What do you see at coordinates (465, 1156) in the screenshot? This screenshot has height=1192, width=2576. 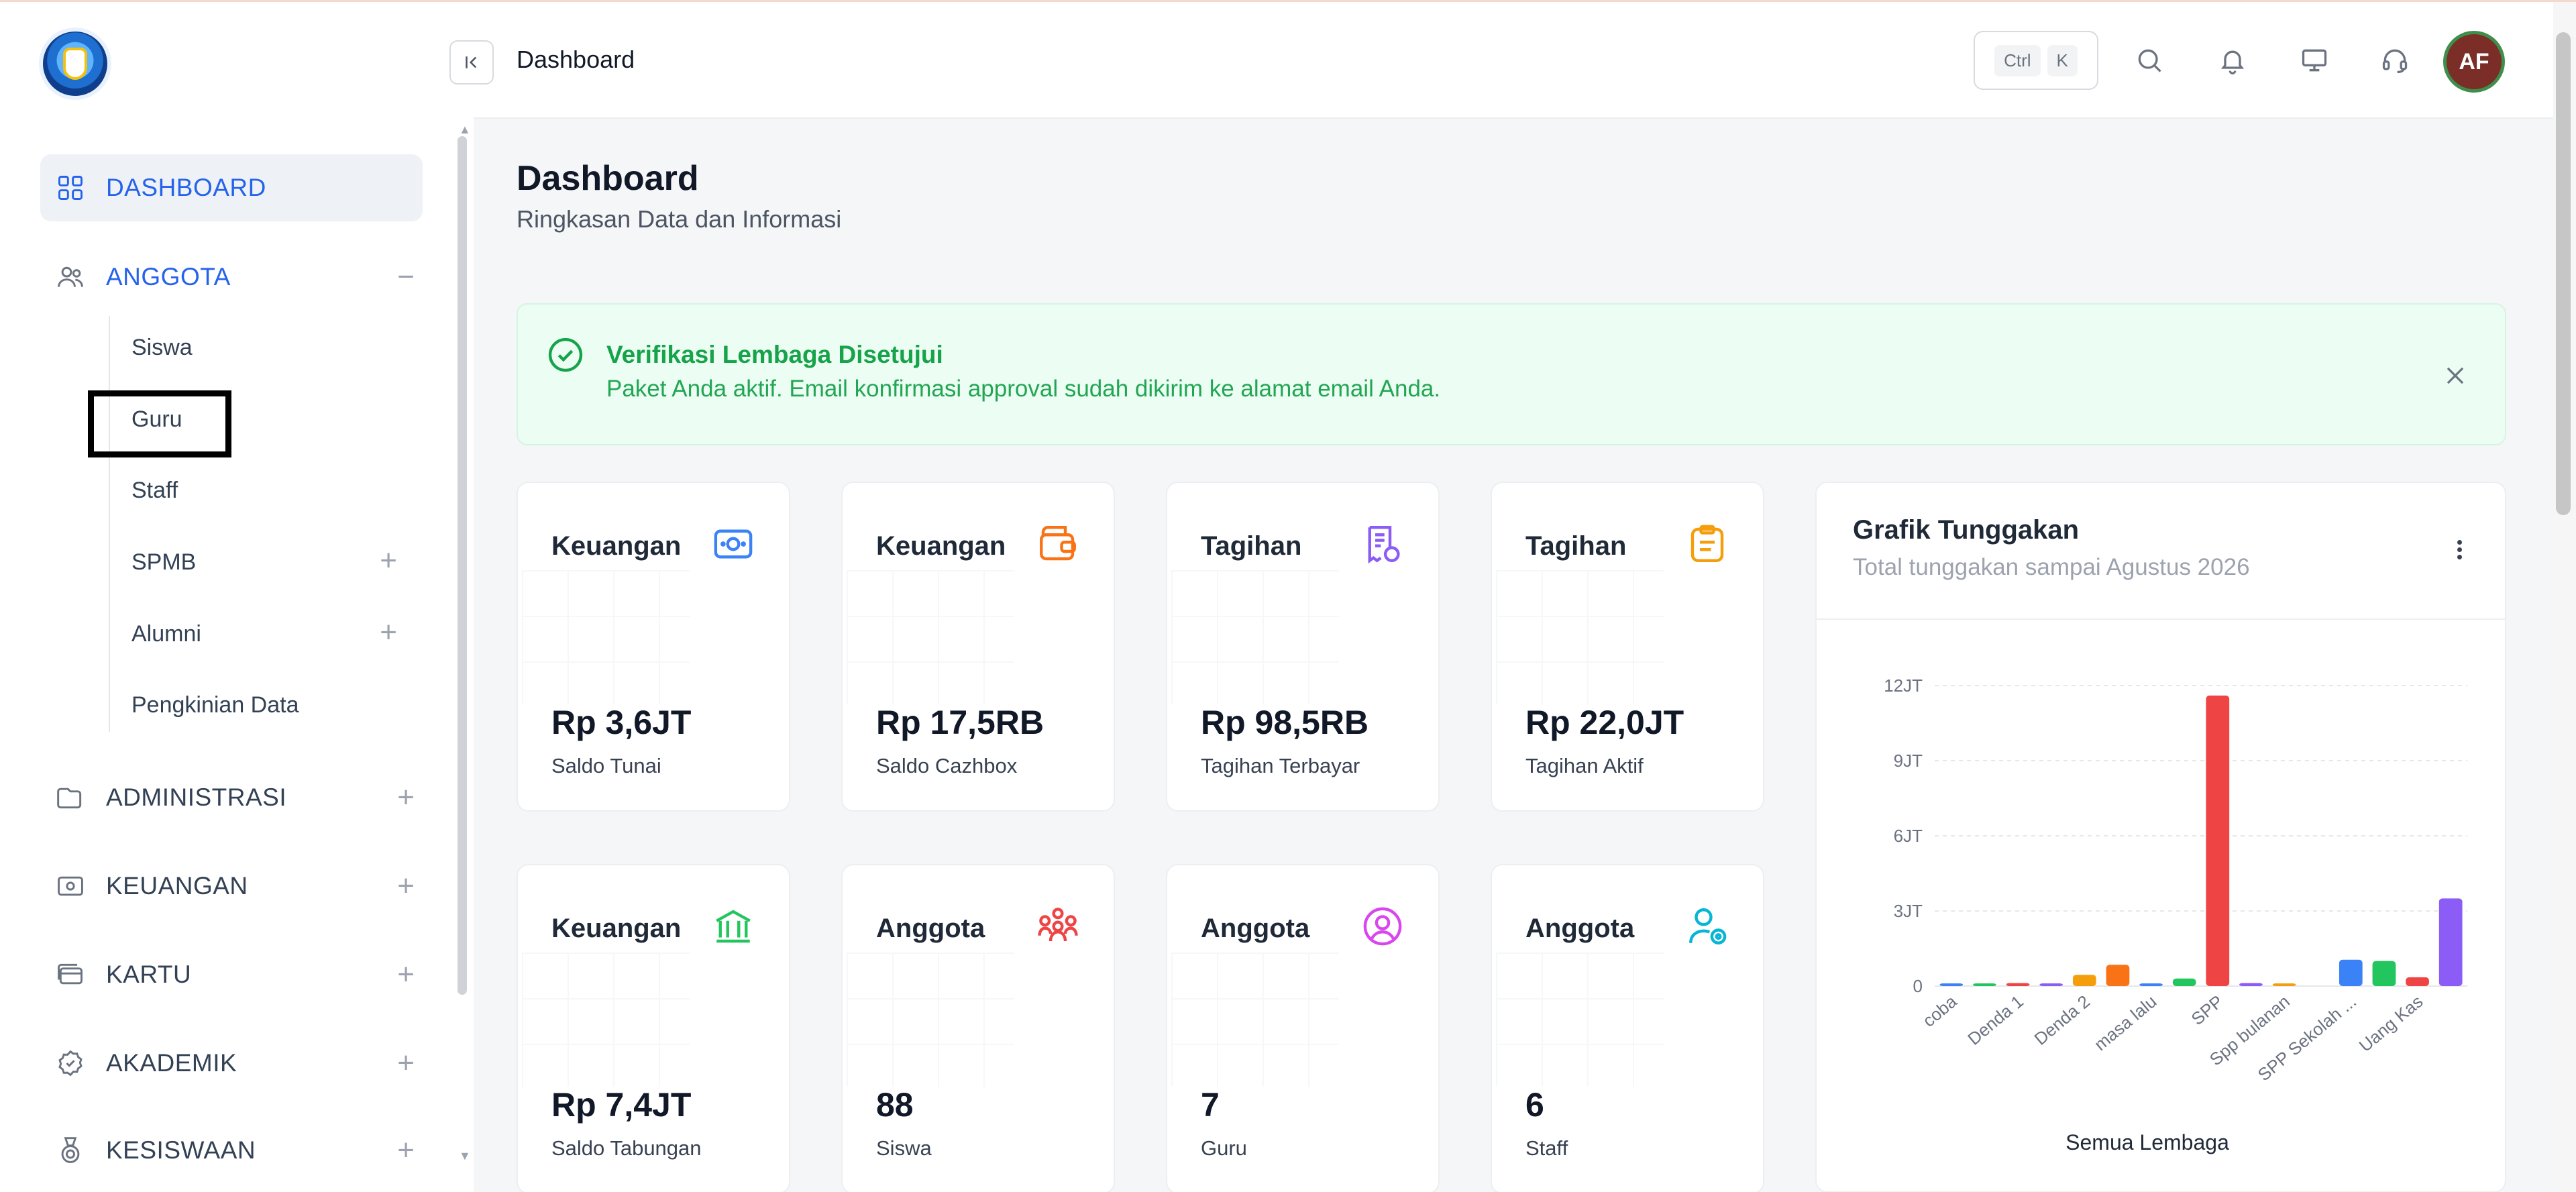 I see `scroll-down-arrow-icon: ▼` at bounding box center [465, 1156].